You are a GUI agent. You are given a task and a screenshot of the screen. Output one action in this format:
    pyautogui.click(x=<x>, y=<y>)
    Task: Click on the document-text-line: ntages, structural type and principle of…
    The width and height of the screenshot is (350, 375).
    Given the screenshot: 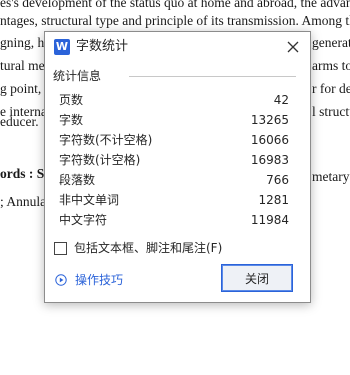 What is the action you would take?
    pyautogui.click(x=175, y=20)
    